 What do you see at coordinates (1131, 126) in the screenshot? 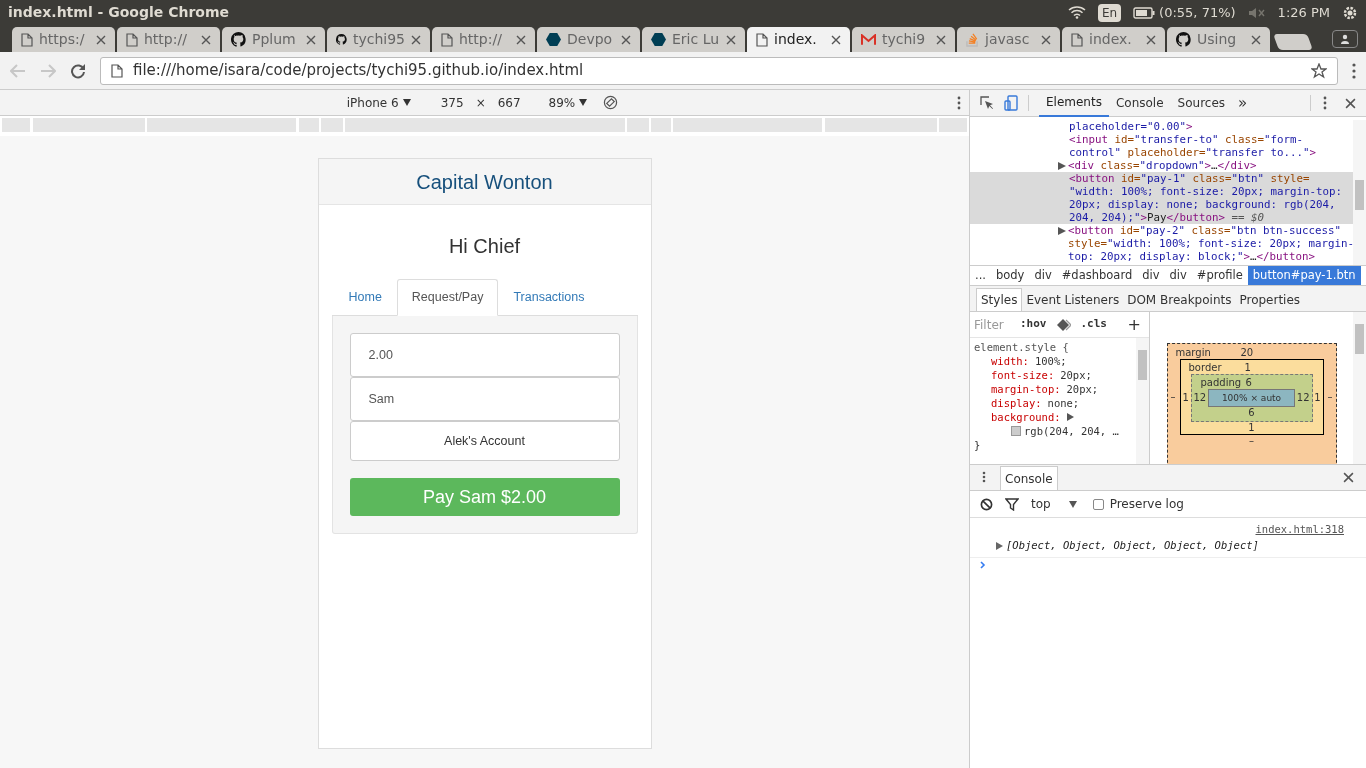
I see `code-line: placeholder="0.00">` at bounding box center [1131, 126].